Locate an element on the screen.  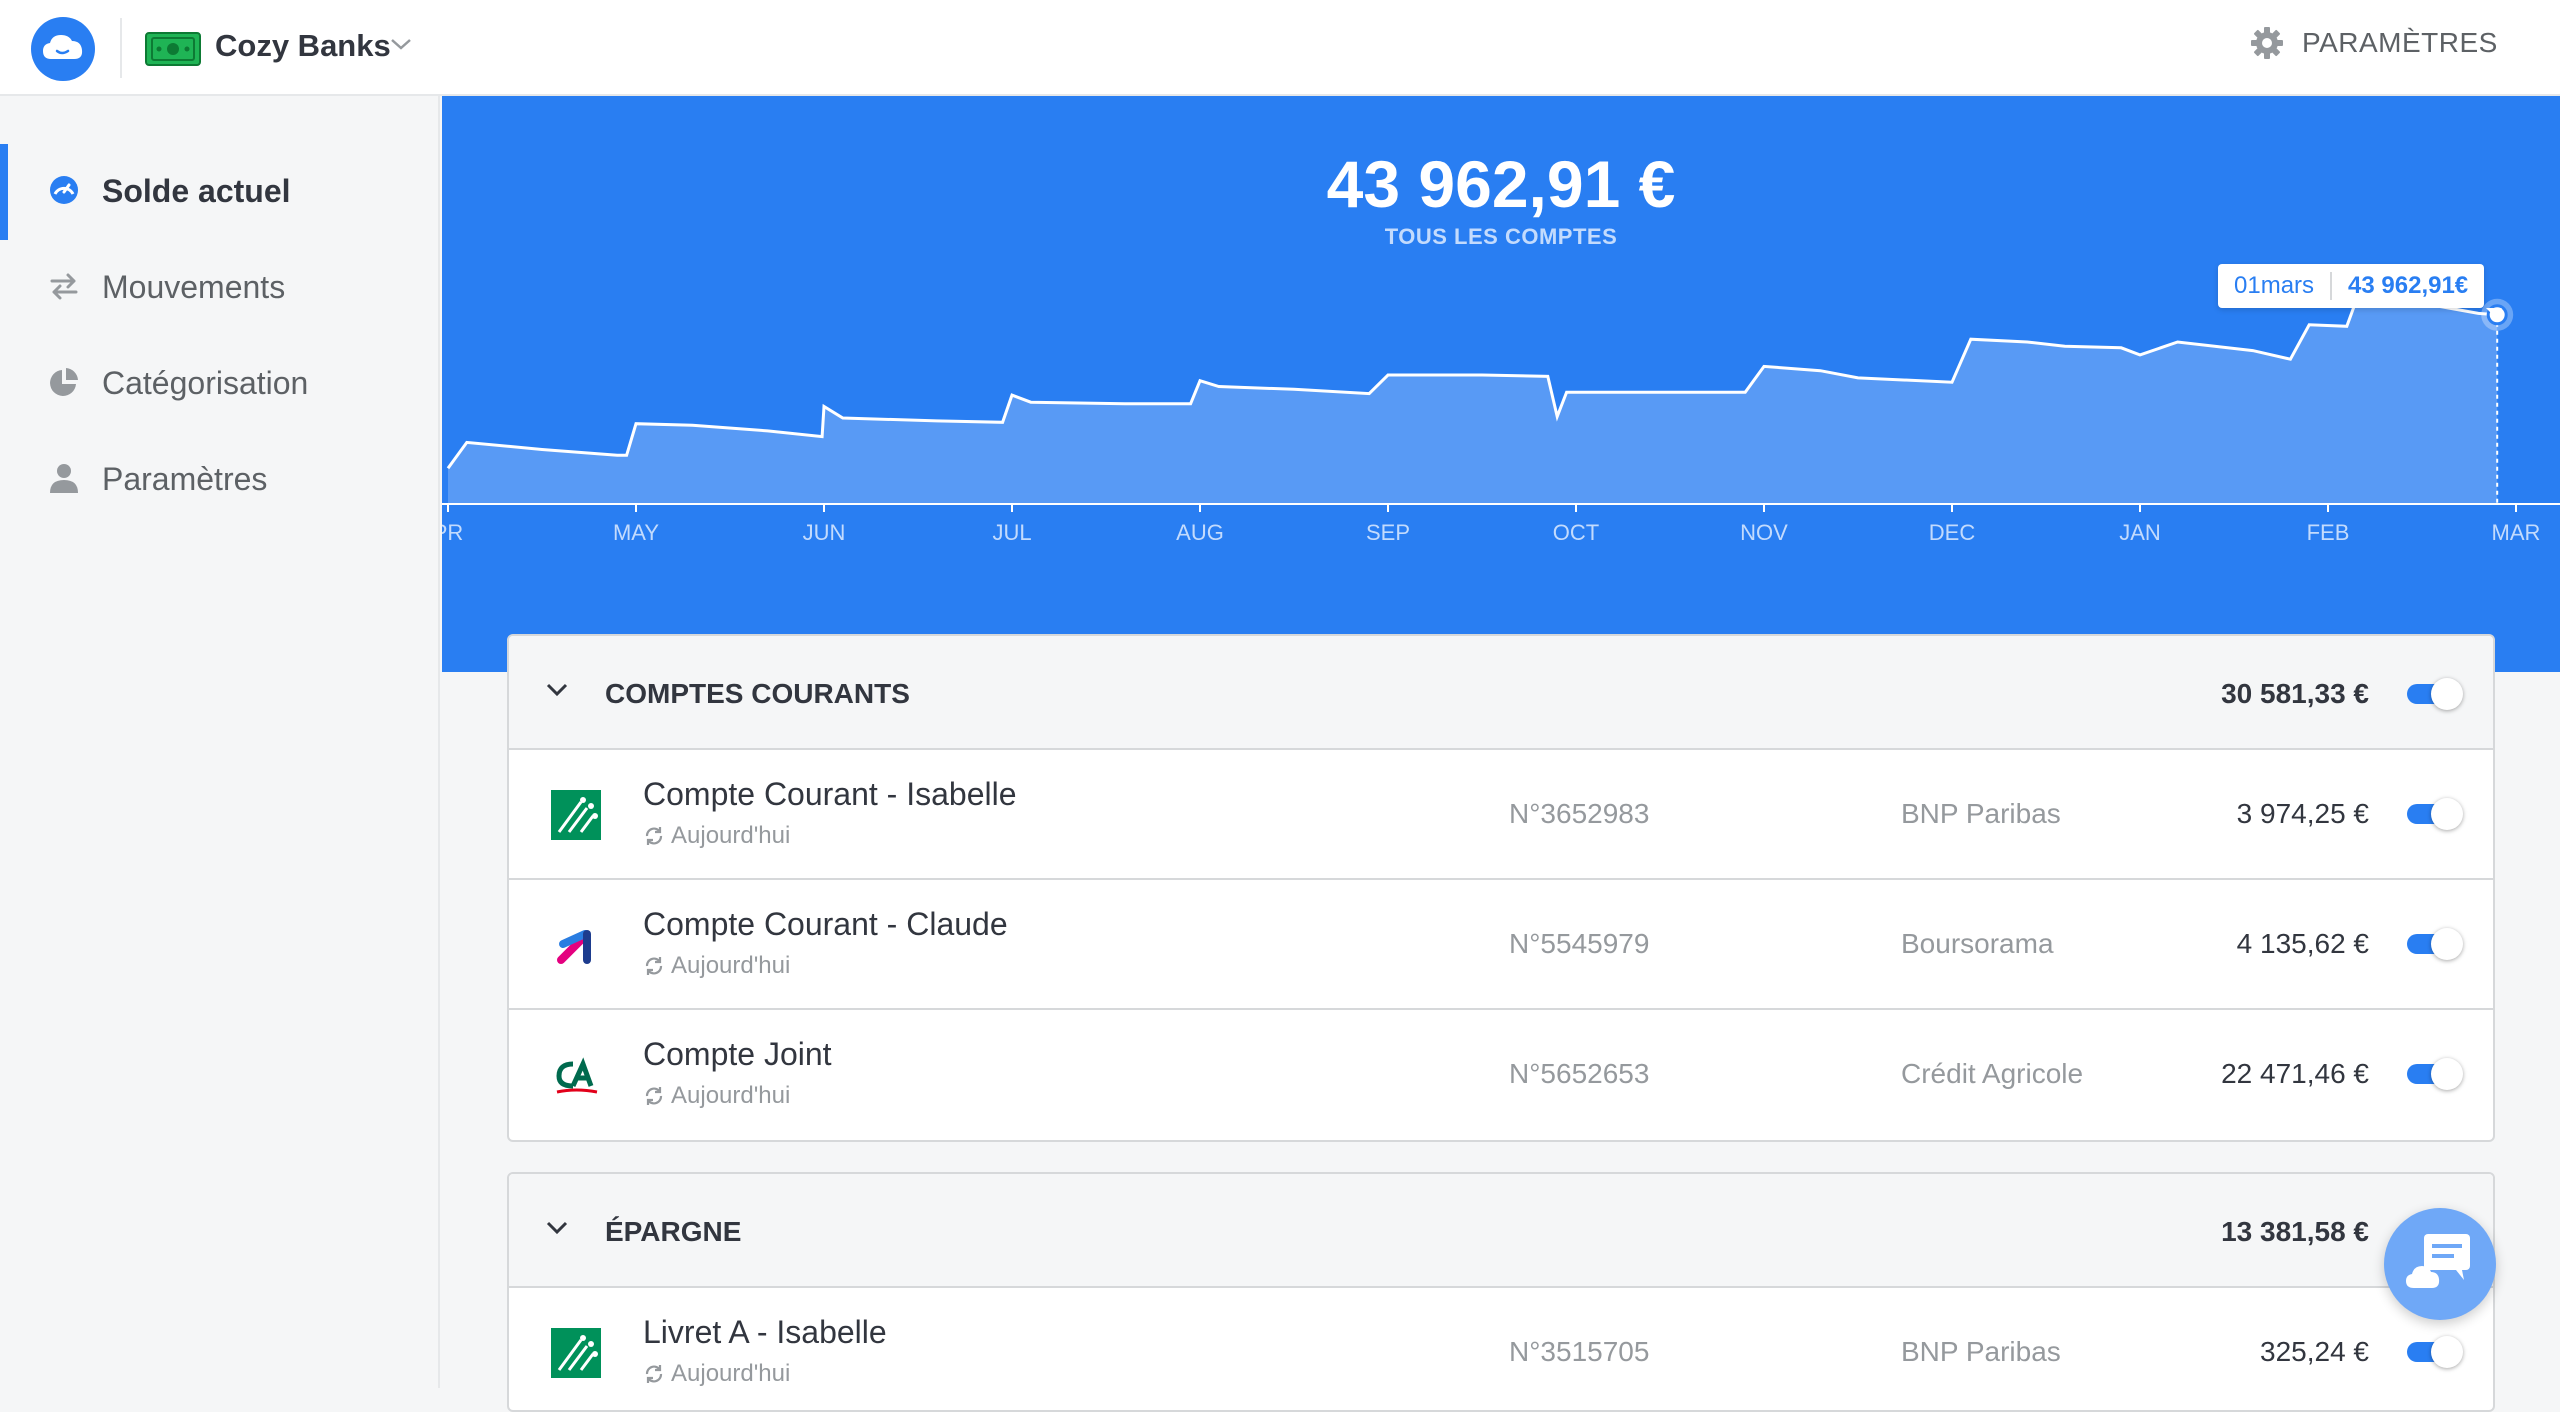
x-tick-label: SEP is located at coordinates (1388, 532).